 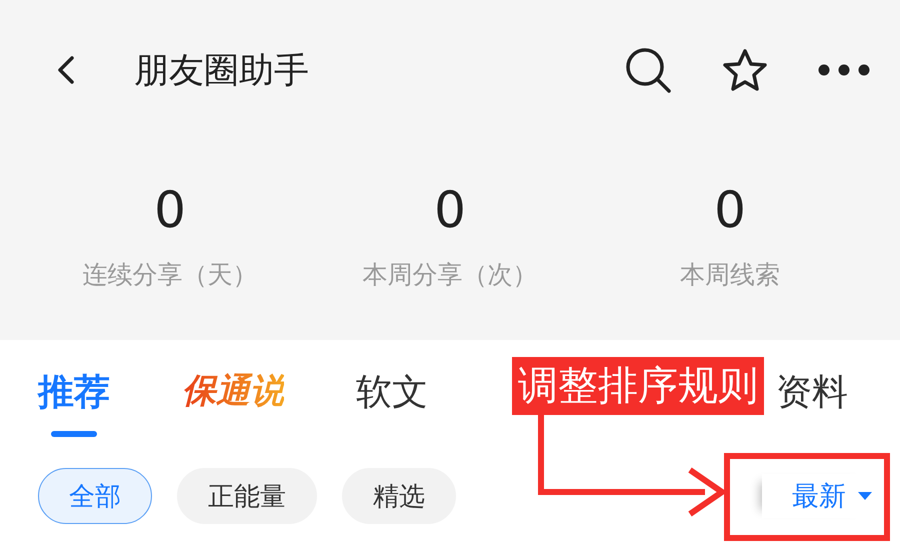 What do you see at coordinates (399, 496) in the screenshot?
I see `filter-chip: 精选` at bounding box center [399, 496].